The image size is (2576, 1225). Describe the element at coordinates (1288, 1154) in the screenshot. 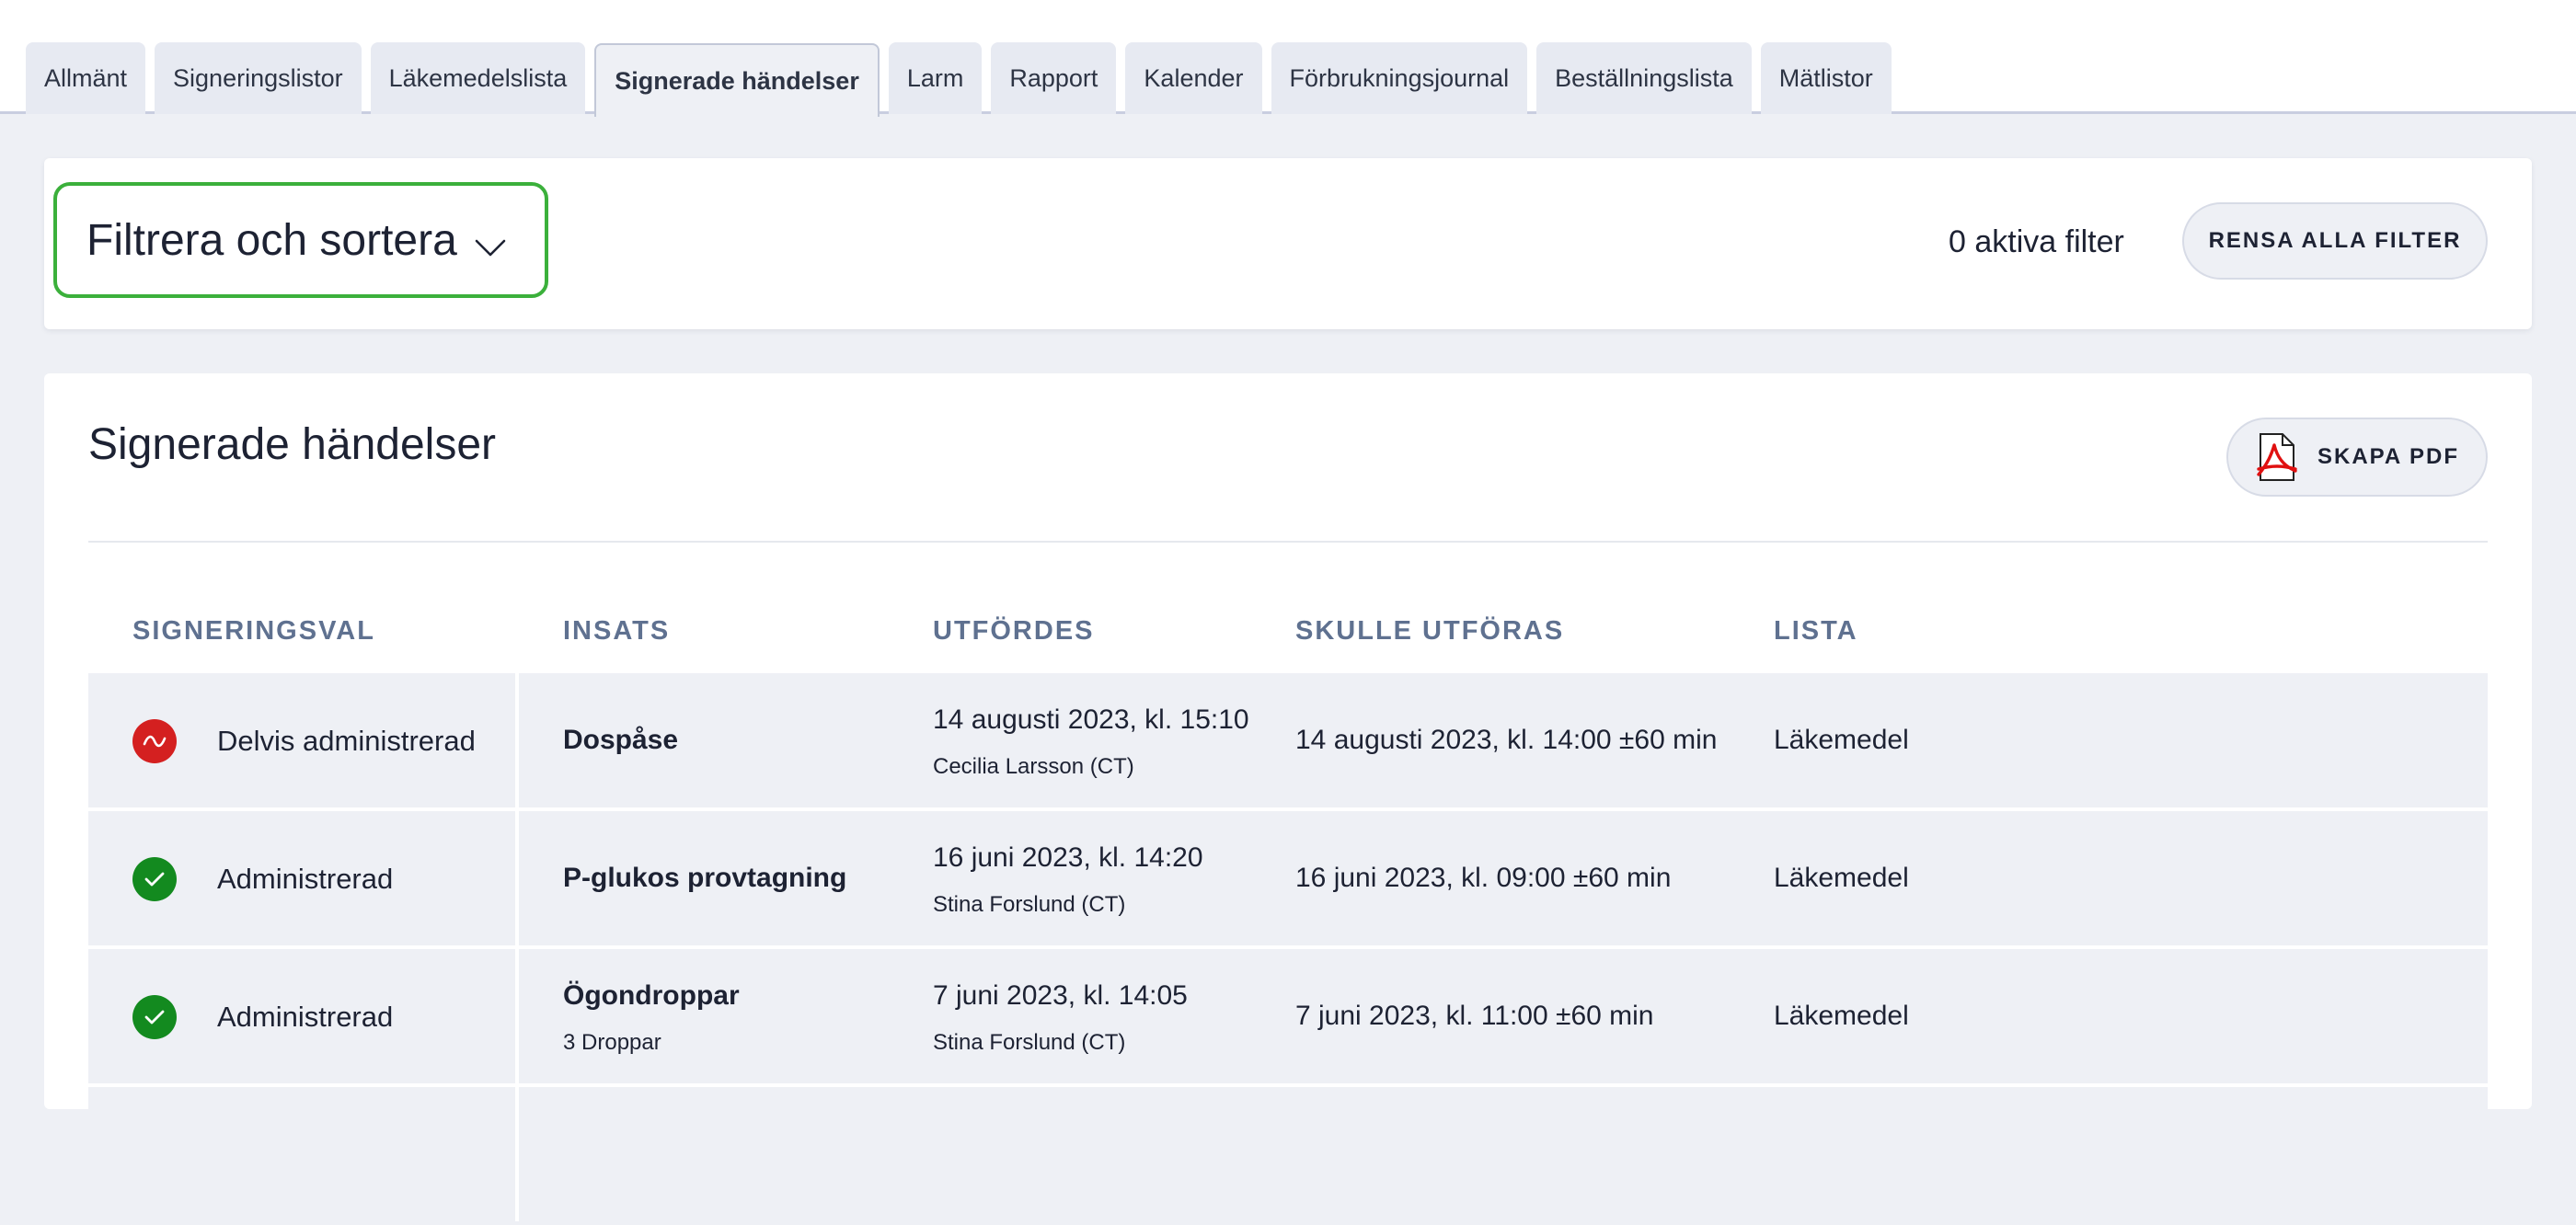

I see `table-row` at that location.